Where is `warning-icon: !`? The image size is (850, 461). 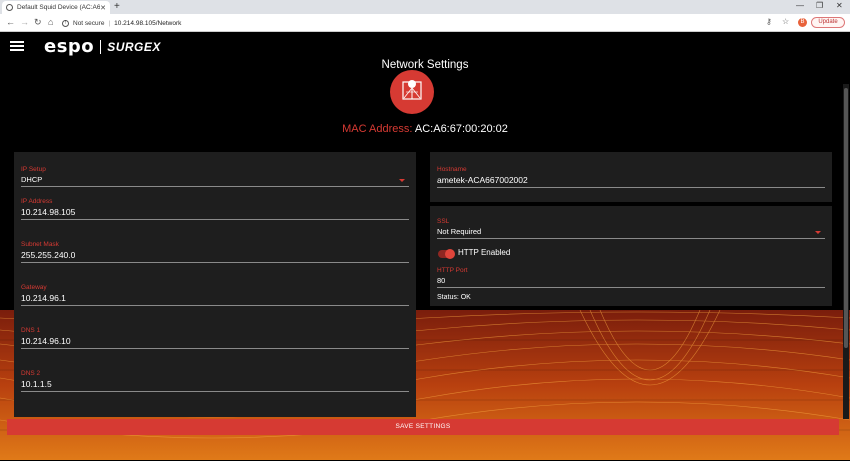
warning-icon: ! is located at coordinates (65, 23).